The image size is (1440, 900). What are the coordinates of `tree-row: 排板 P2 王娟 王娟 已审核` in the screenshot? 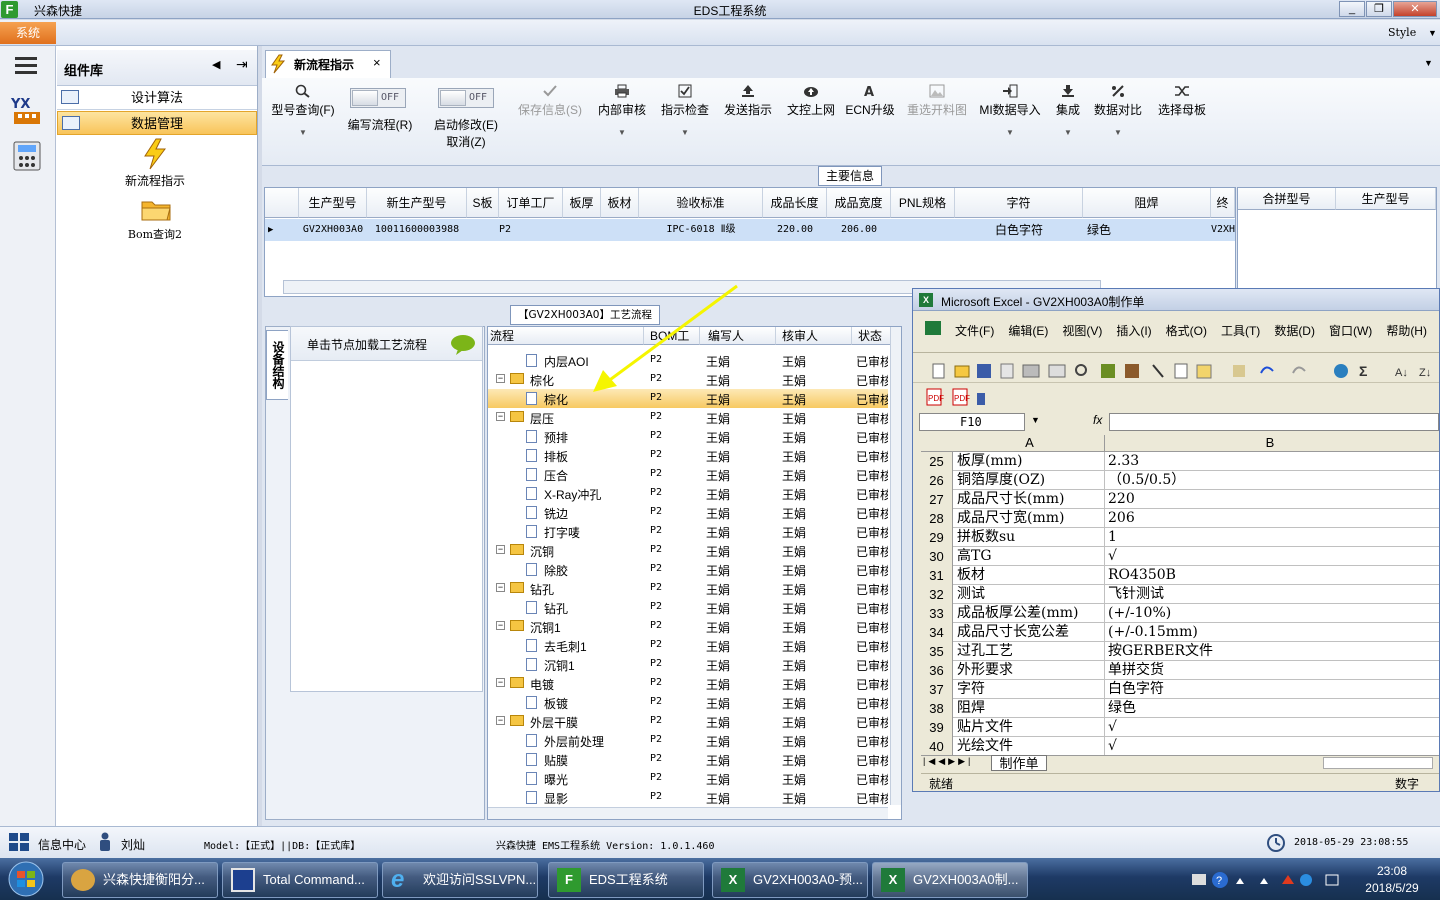 It's located at (688, 455).